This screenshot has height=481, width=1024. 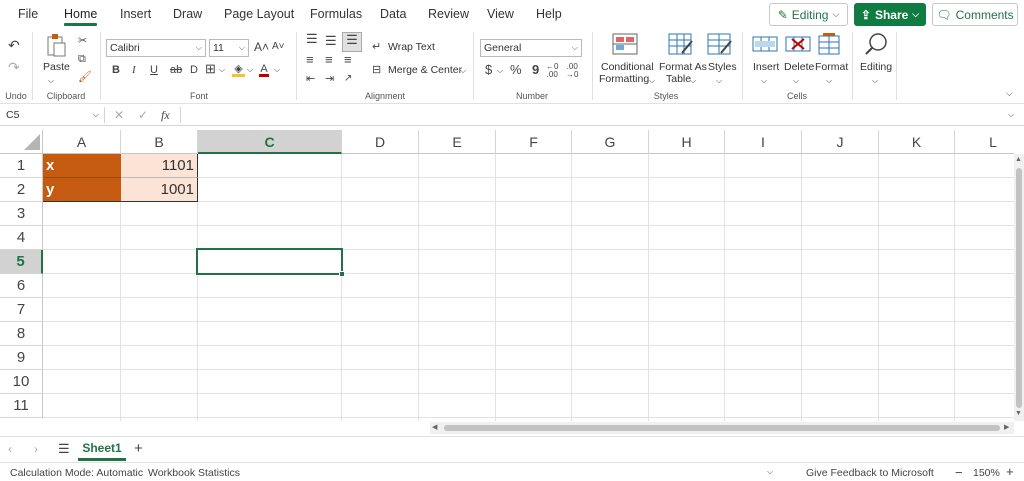 I want to click on prev-sheet-icon: ‹, so click(x=10, y=449).